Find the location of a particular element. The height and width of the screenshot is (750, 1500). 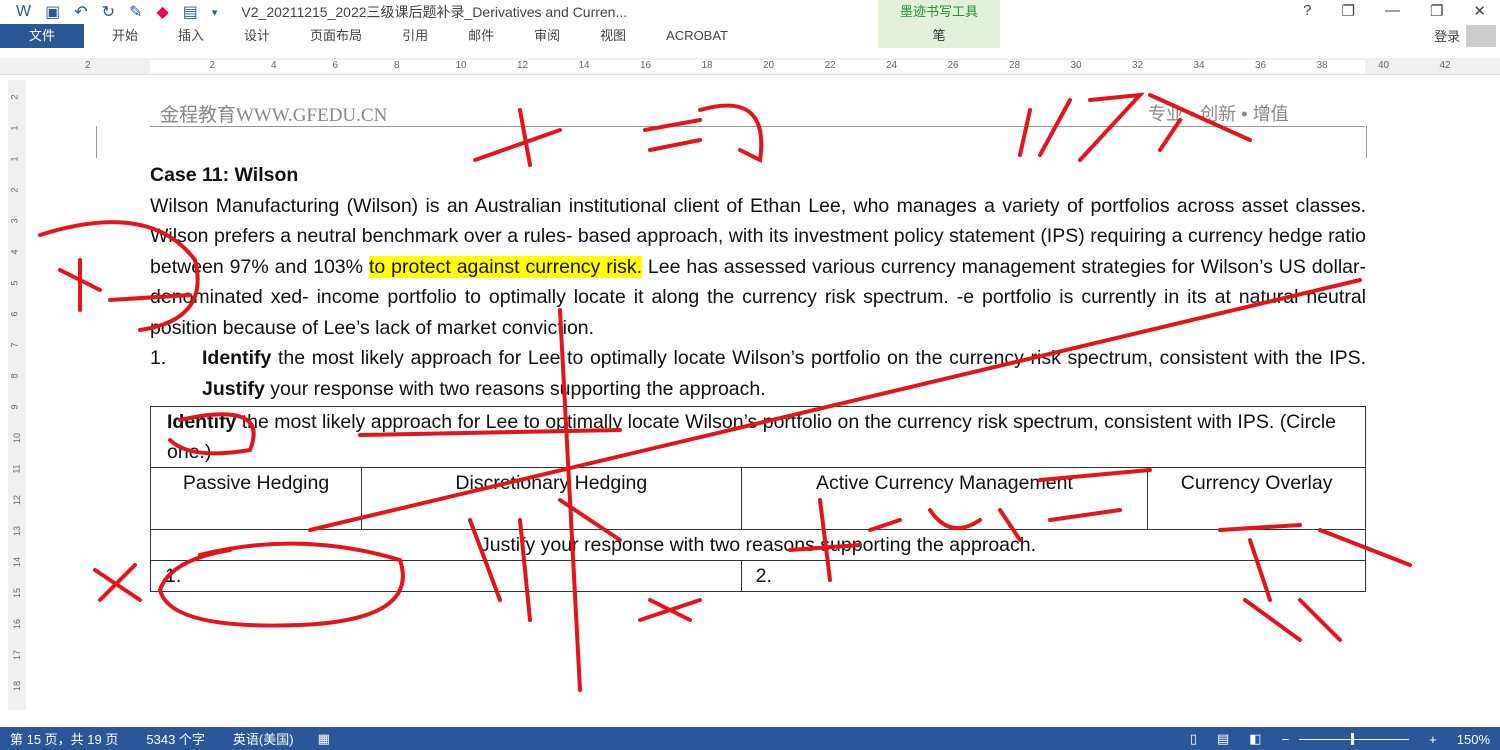

language: 英语(美国) is located at coordinates (263, 738).